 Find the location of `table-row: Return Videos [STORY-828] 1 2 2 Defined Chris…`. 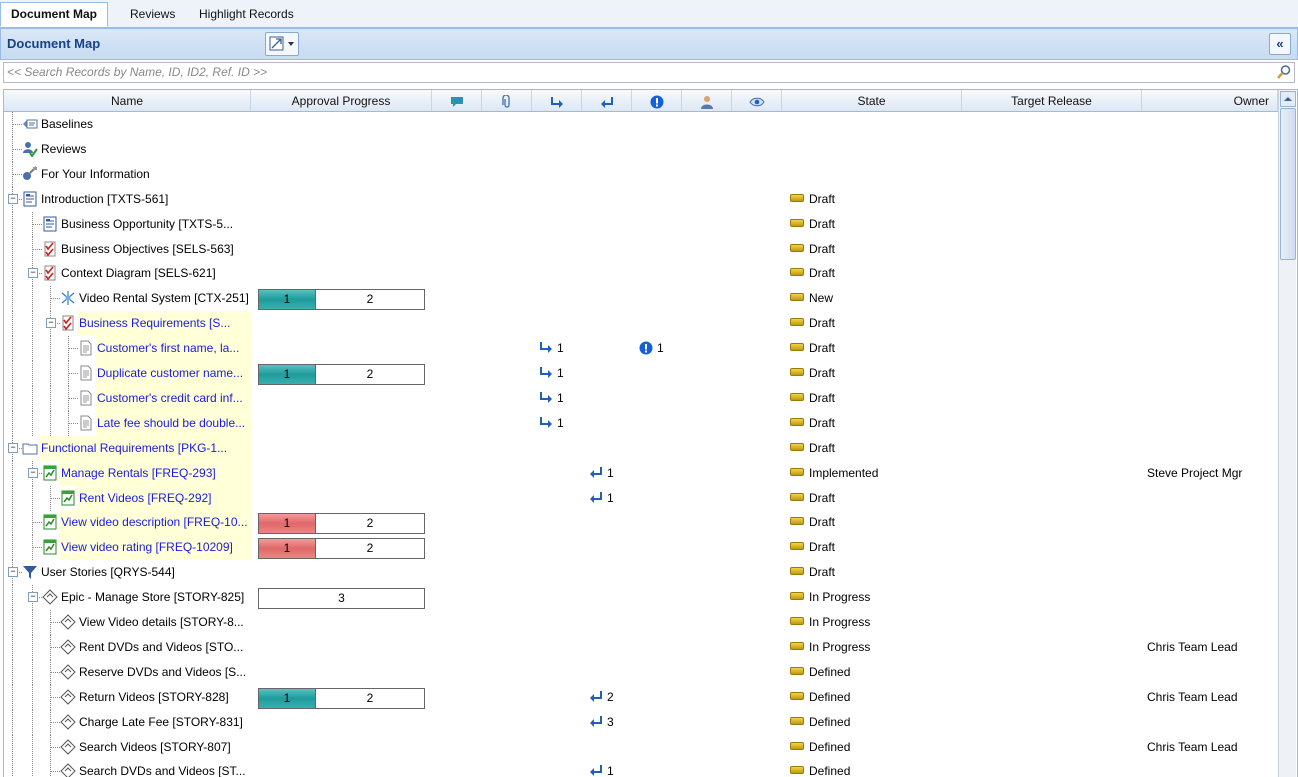

table-row: Return Videos [STORY-828] 1 2 2 Defined Chris… is located at coordinates (641, 697).